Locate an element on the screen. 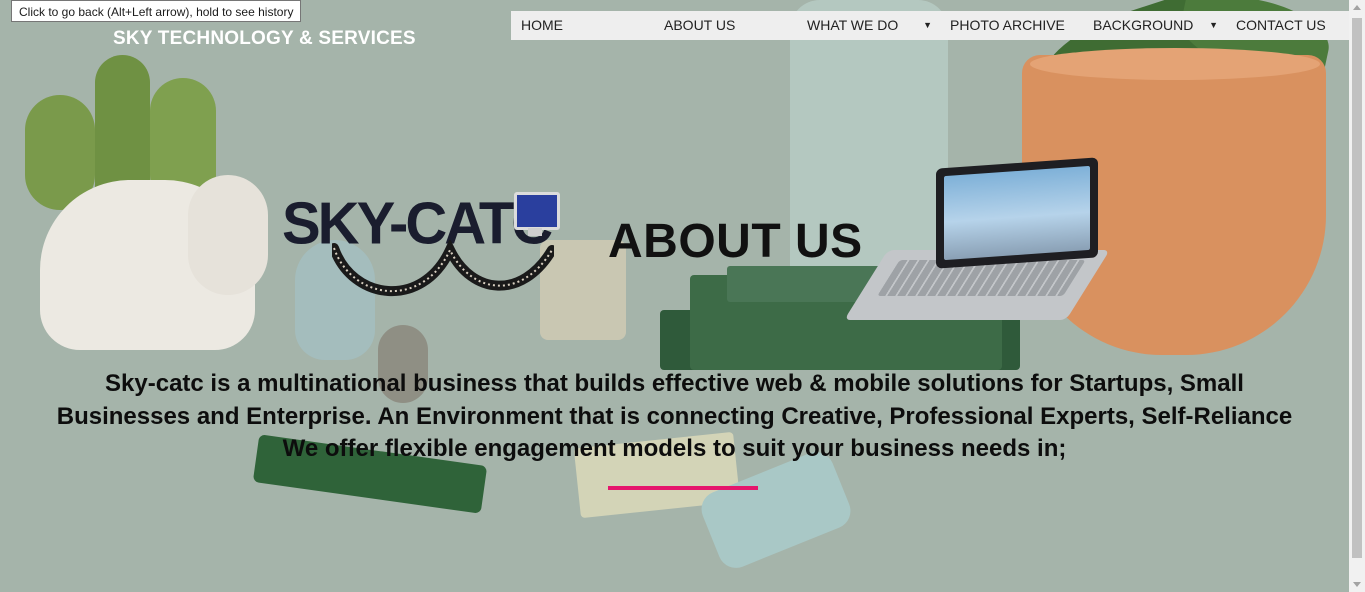  nav-item-photo-archive: PHOTO ARCHIVE is located at coordinates (1011, 25).